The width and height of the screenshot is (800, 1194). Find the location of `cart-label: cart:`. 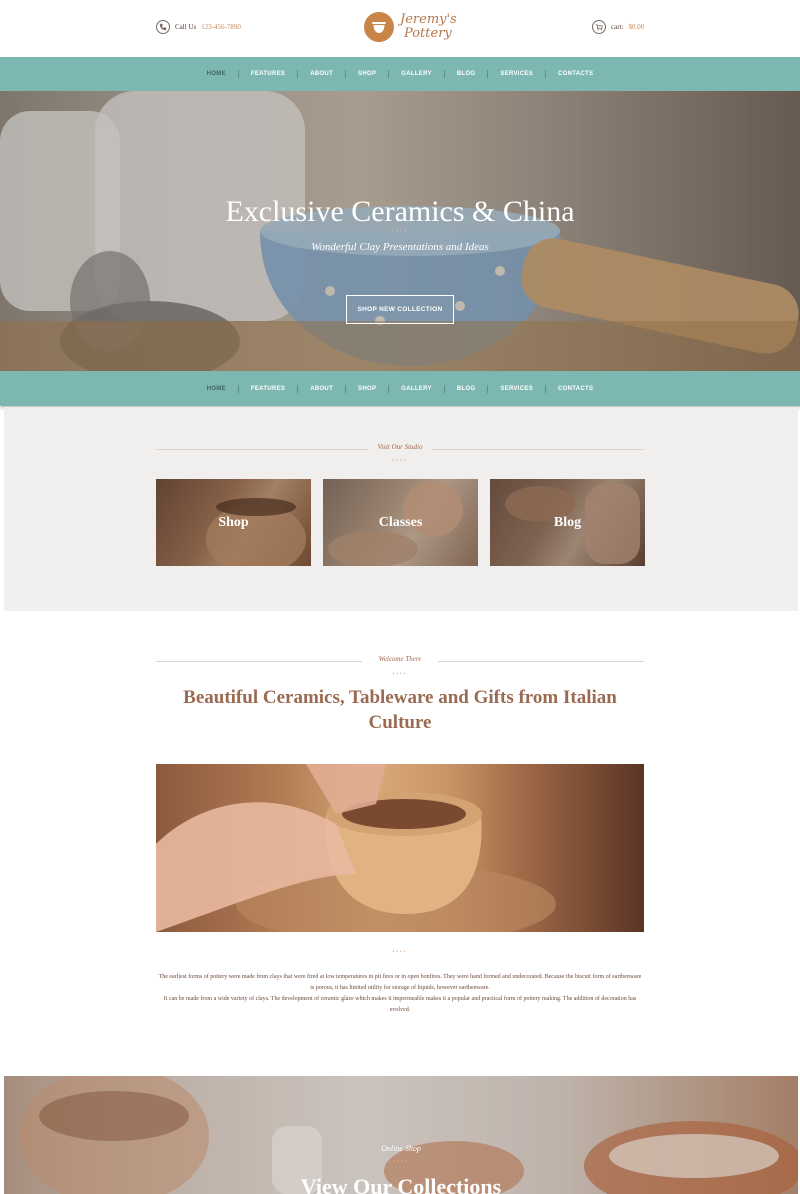

cart-label: cart: is located at coordinates (617, 27).